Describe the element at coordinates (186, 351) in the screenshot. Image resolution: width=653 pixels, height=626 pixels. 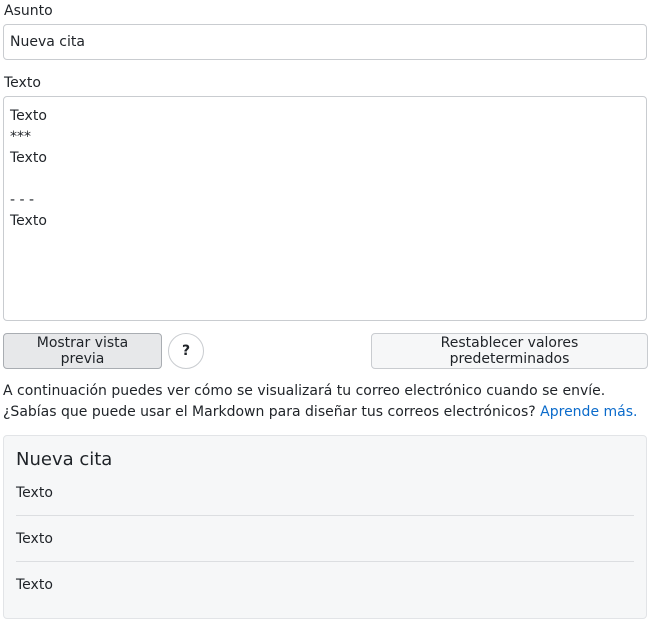
I see `help-button: ?` at that location.